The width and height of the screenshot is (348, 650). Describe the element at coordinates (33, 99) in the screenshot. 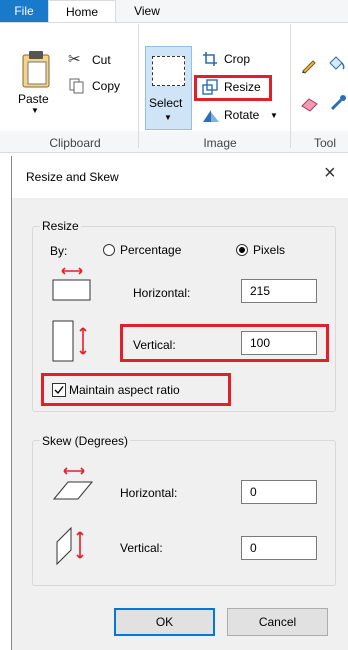

I see `paste-label: Paste` at that location.